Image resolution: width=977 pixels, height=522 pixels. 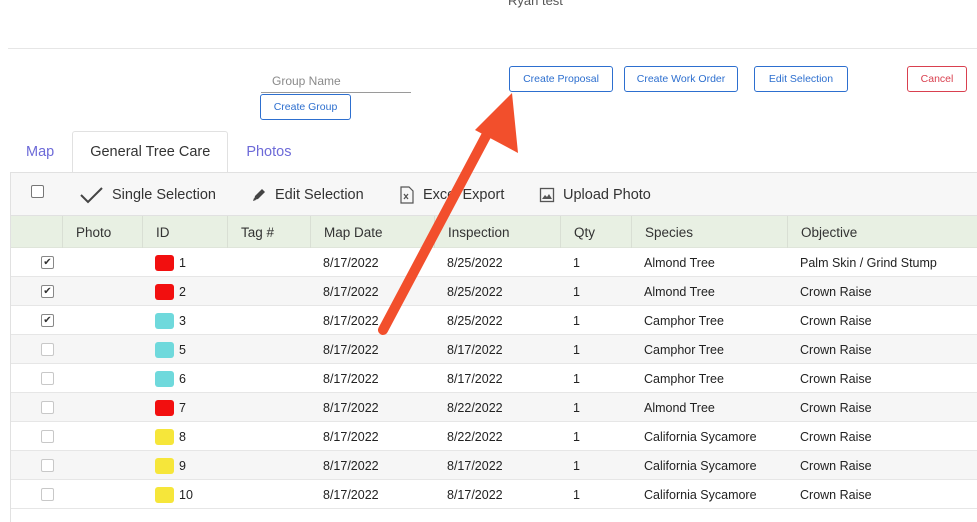 I want to click on cell-id: 10, so click(x=184, y=494).